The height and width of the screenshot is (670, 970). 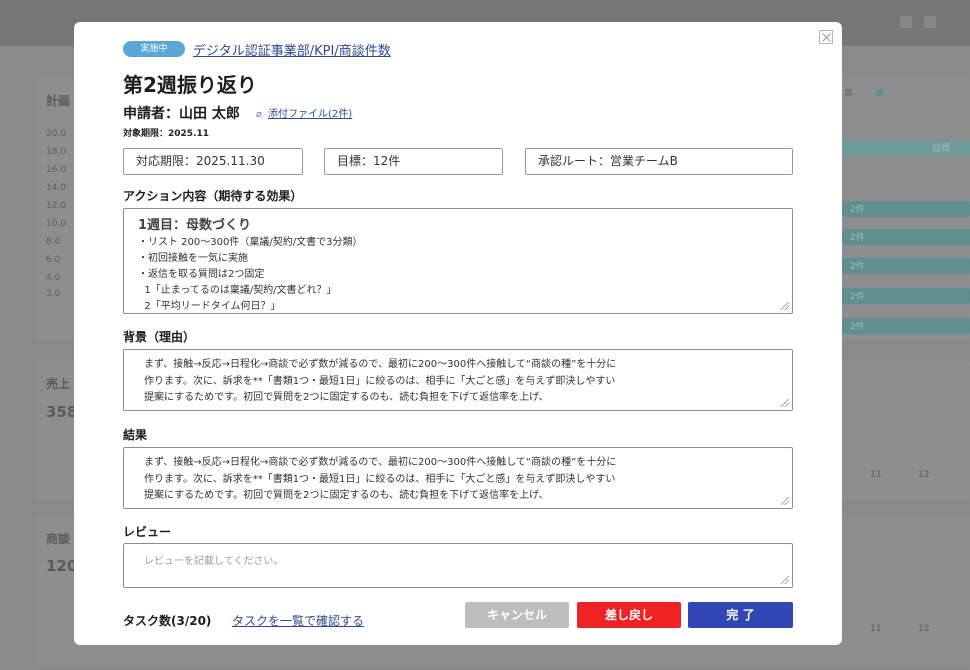 I want to click on background-y-tick: 18.0, so click(x=56, y=152).